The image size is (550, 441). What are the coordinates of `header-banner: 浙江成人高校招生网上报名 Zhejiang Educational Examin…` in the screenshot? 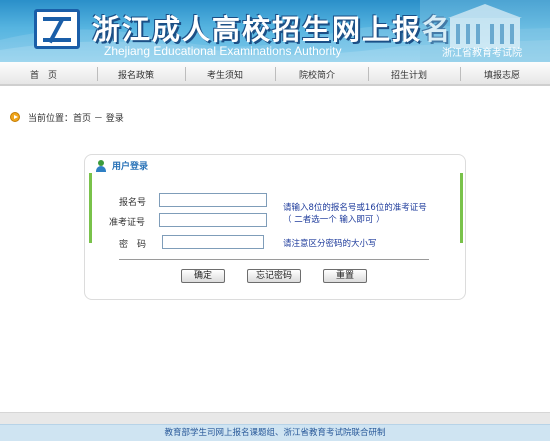 It's located at (275, 31).